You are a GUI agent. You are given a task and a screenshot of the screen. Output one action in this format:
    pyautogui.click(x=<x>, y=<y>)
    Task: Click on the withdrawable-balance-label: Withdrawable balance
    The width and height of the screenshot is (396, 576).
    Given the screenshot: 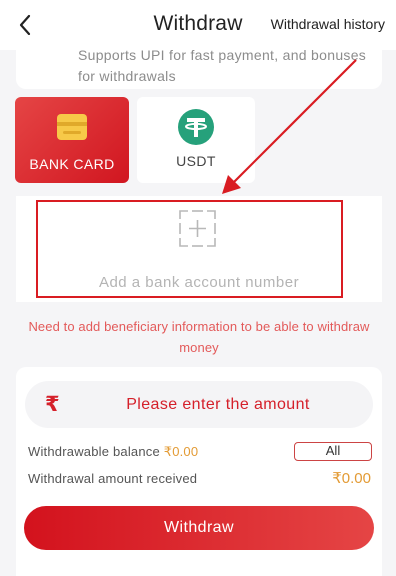 What is the action you would take?
    pyautogui.click(x=94, y=451)
    